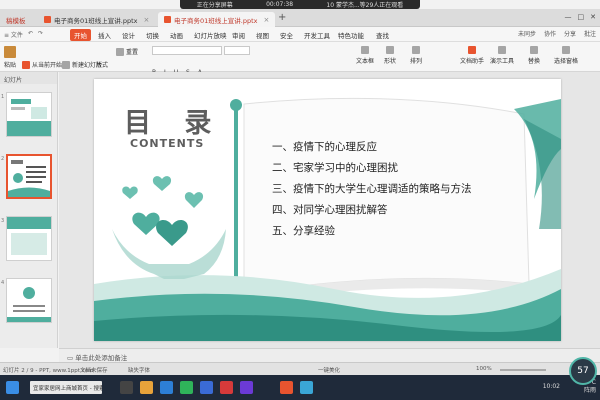 The image size is (600, 400). I want to click on thumb-number: 3, so click(3, 221).